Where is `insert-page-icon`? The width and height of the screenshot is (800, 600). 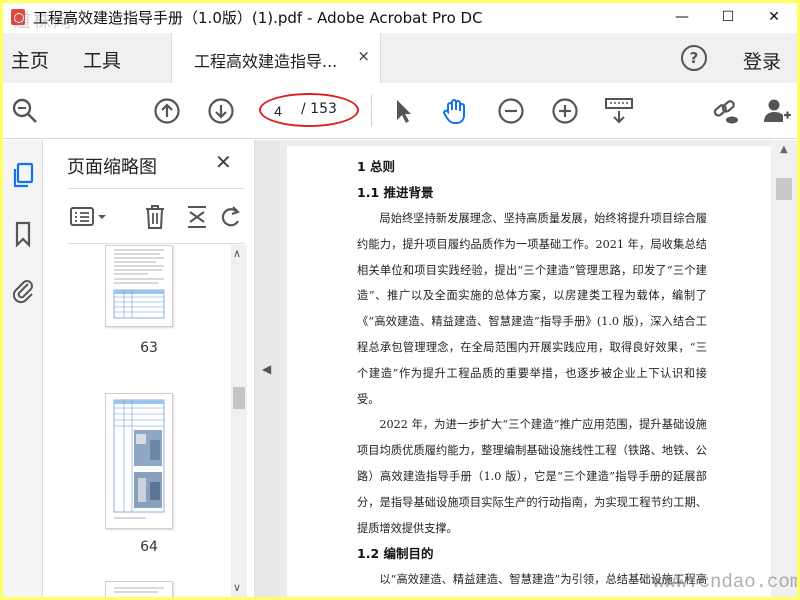 insert-page-icon is located at coordinates (197, 217).